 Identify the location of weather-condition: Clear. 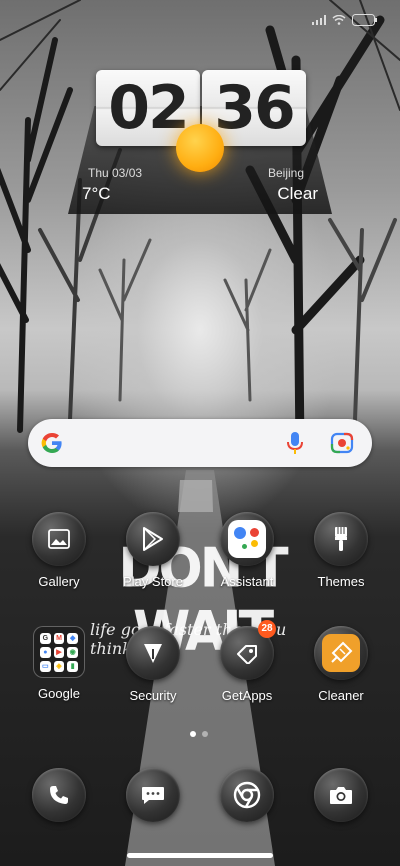
(297, 193).